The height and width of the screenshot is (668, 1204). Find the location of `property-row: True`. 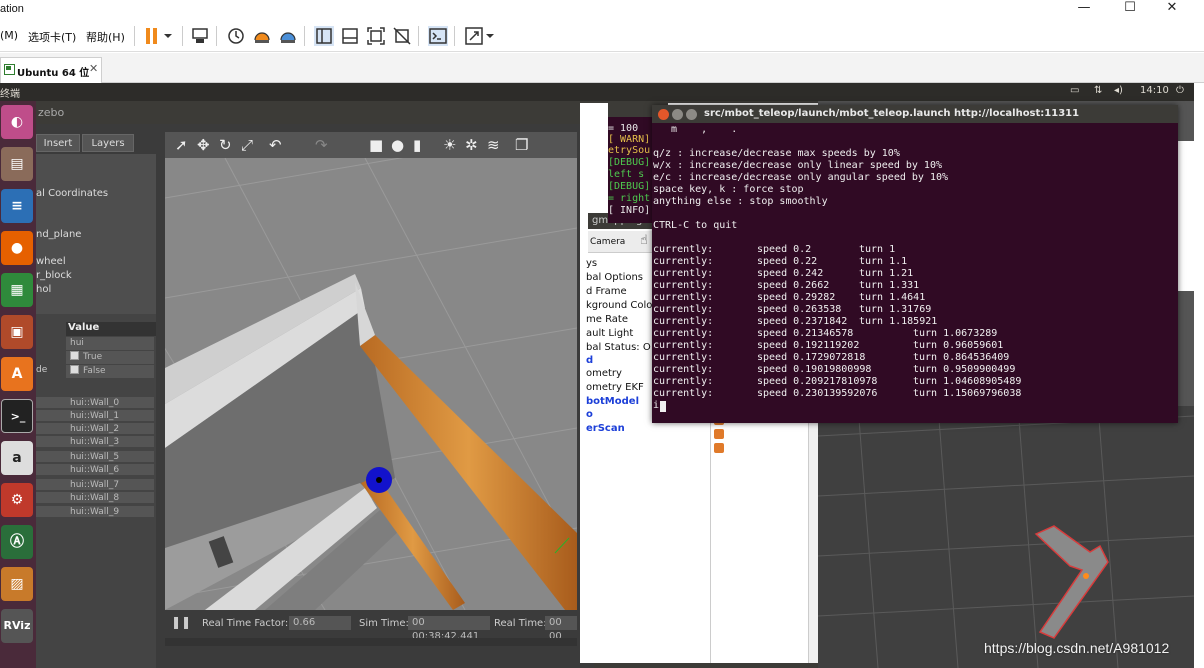

property-row: True is located at coordinates (96, 357).